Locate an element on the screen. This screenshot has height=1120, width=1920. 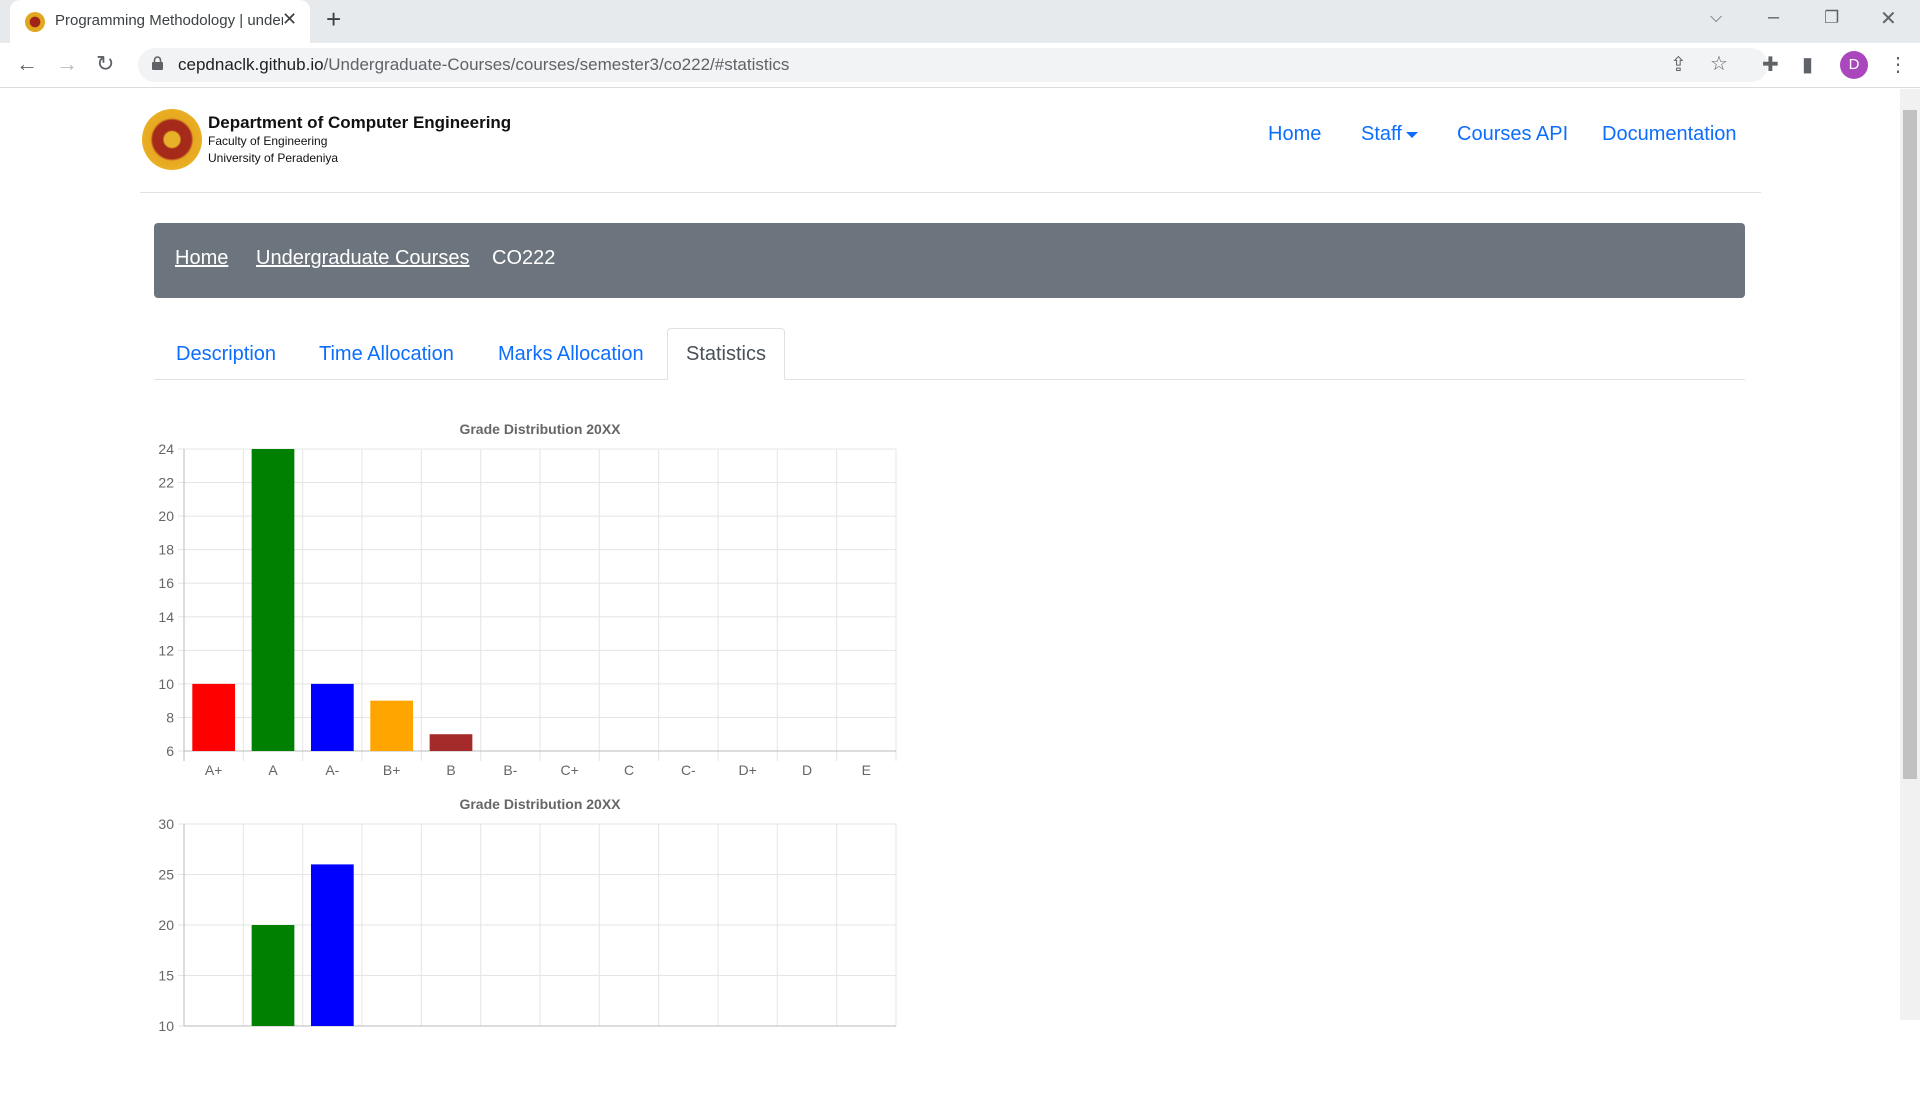
y-tick-label: 25 is located at coordinates (166, 875).